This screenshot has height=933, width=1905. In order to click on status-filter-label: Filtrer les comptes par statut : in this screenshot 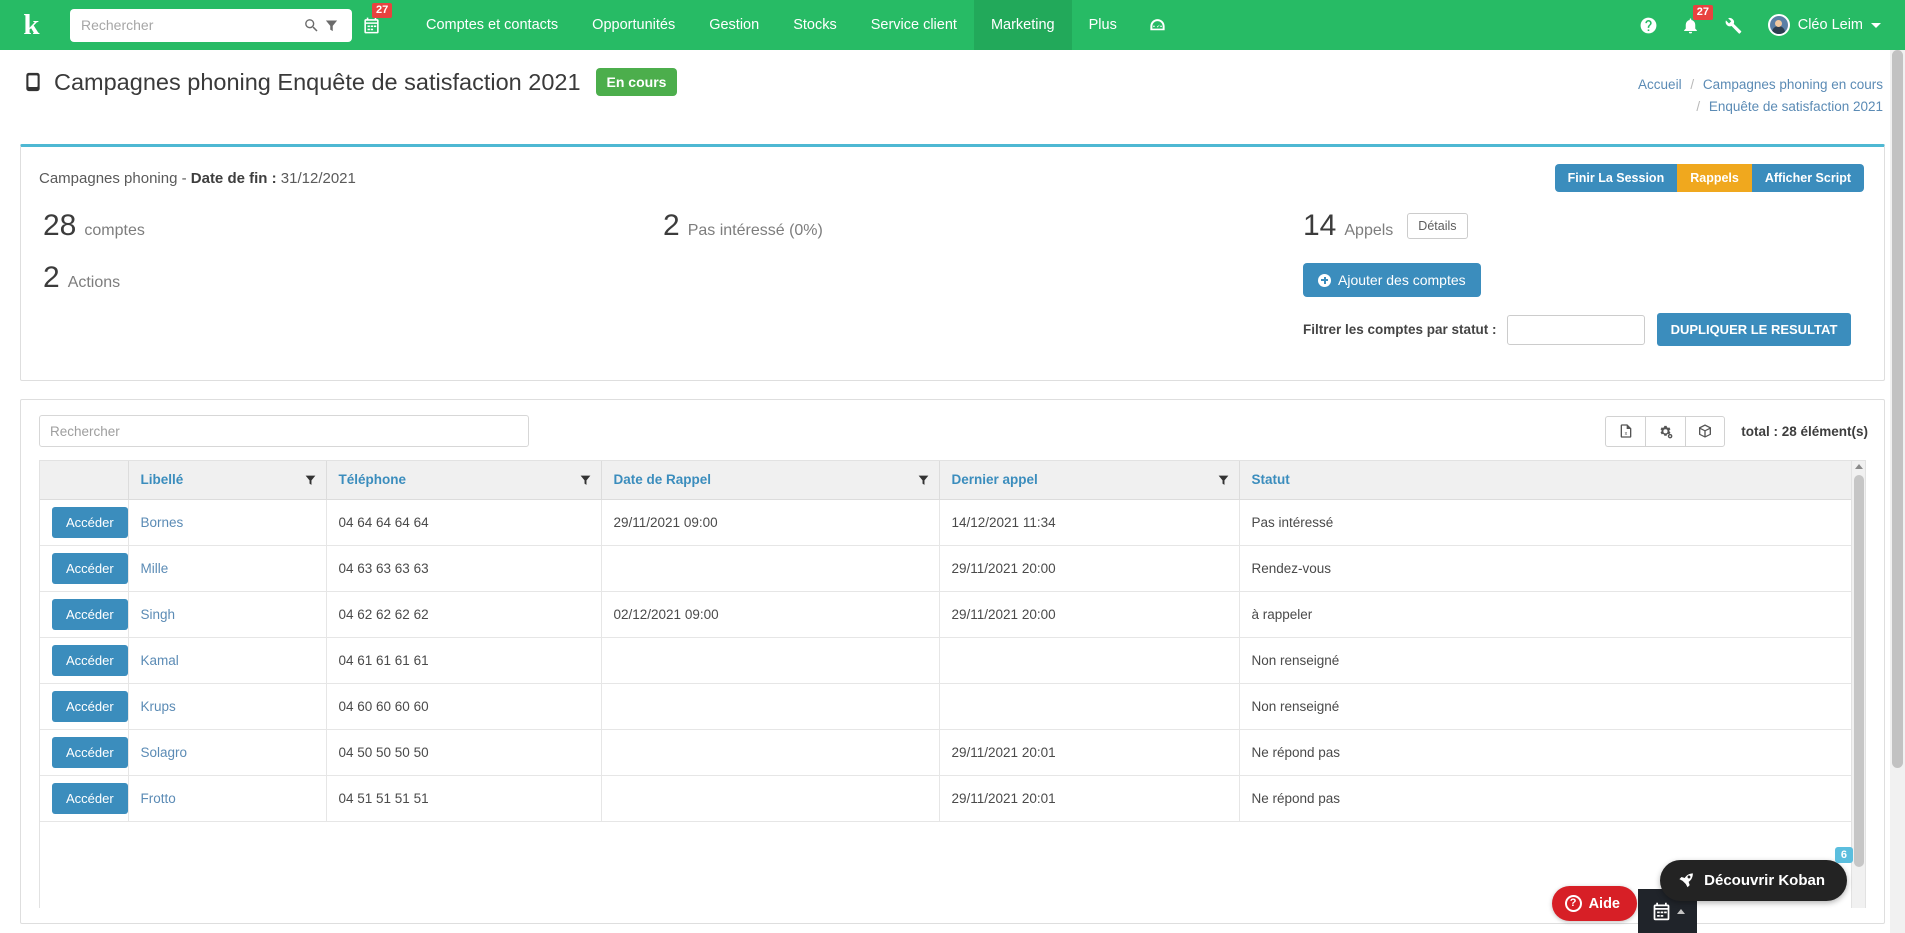, I will do `click(1400, 329)`.